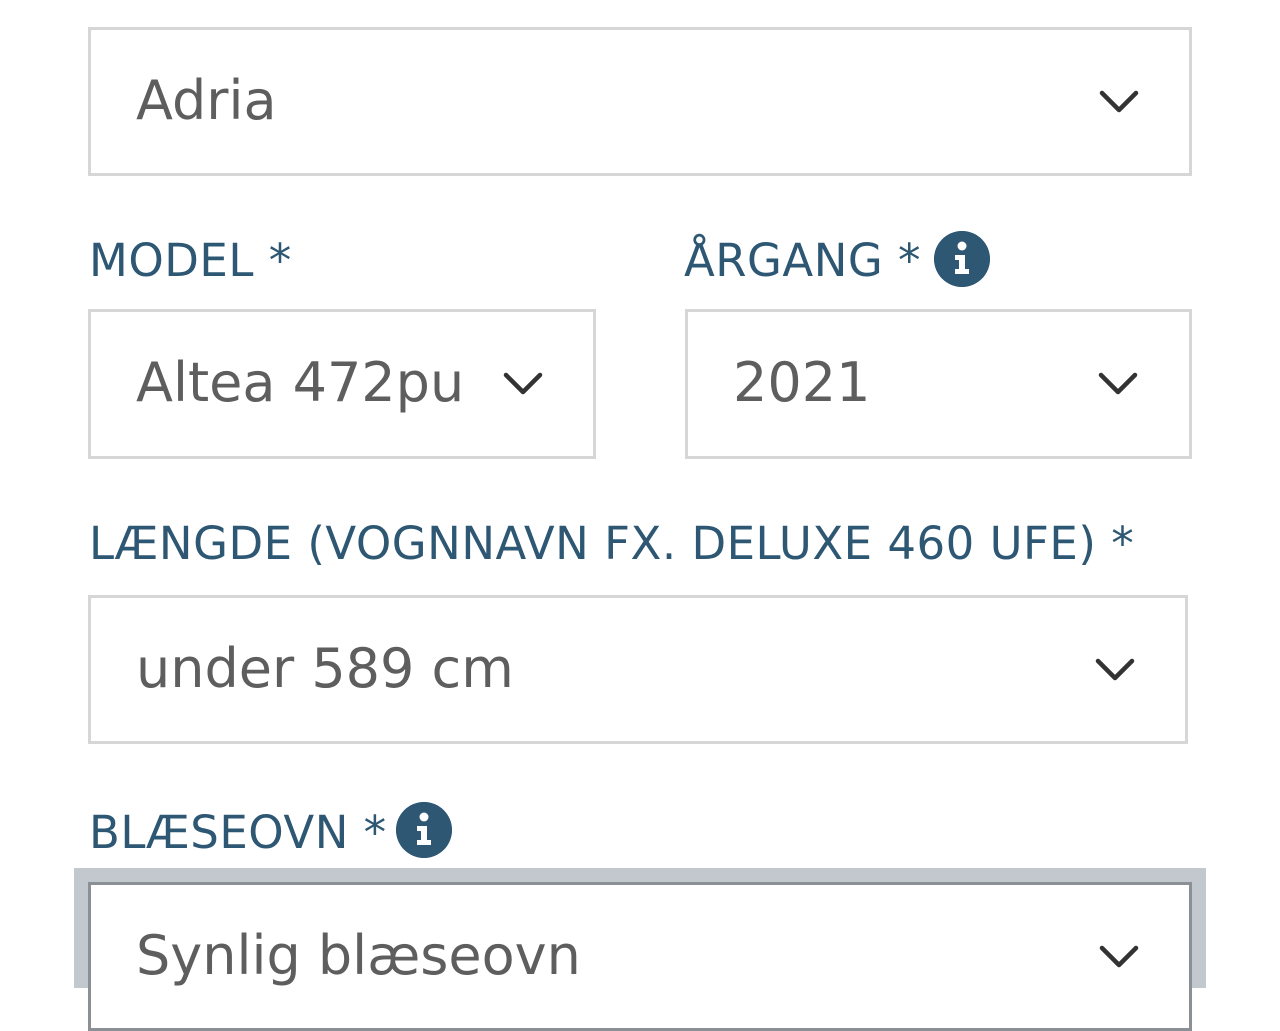 Image resolution: width=1280 pixels, height=1031 pixels. Describe the element at coordinates (358, 955) in the screenshot. I see `heater-select-value: Synlig blæseovn` at that location.